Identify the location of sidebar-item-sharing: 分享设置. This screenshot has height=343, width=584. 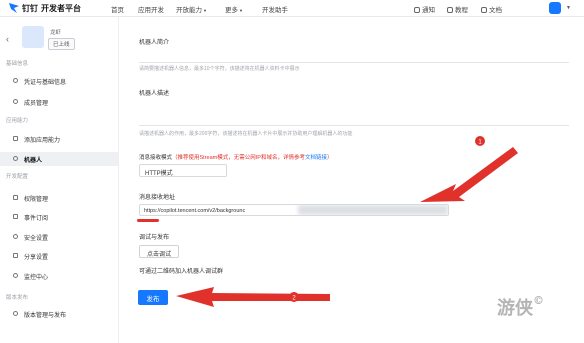
(59, 256).